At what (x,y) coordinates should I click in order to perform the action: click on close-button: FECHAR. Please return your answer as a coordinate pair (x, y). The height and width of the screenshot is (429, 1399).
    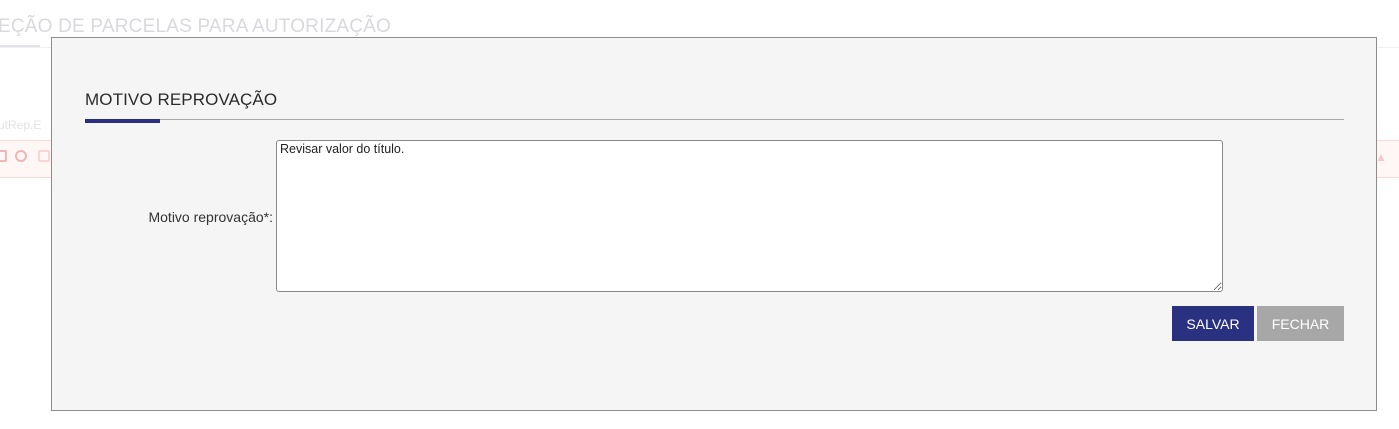
    Looking at the image, I should click on (1300, 323).